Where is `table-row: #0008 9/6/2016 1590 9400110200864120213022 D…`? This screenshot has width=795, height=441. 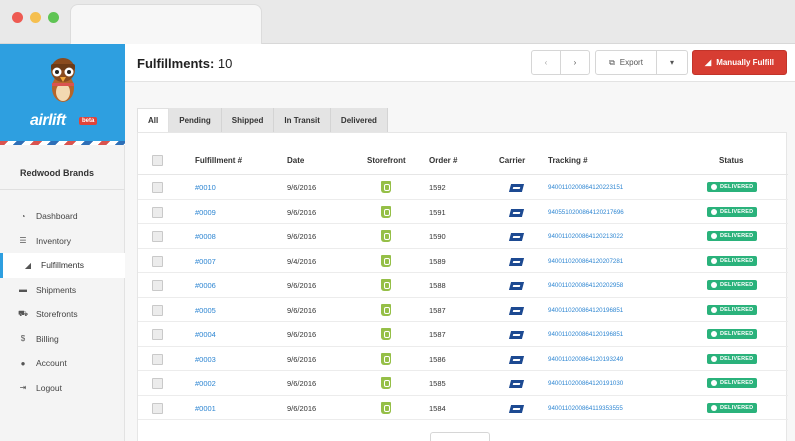
table-row: #0008 9/6/2016 1590 9400110200864120213022 D… is located at coordinates (463, 236).